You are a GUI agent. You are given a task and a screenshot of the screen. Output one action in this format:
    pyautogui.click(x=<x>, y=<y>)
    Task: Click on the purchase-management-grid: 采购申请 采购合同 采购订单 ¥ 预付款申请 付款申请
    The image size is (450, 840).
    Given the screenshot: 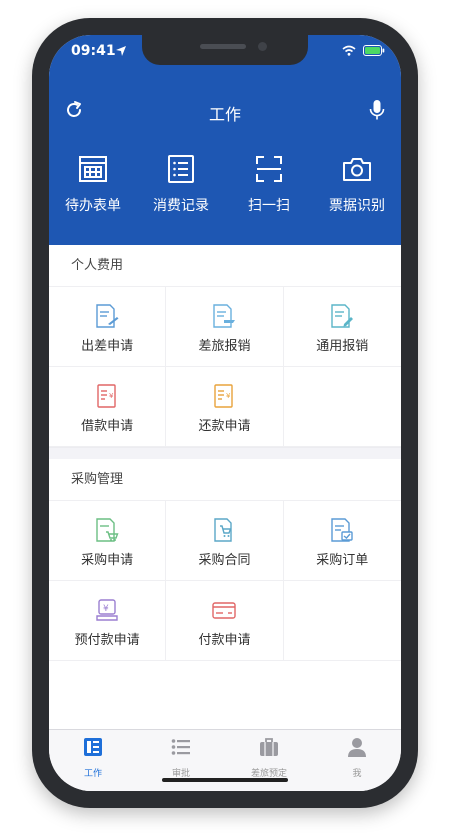 What is the action you would take?
    pyautogui.click(x=225, y=581)
    